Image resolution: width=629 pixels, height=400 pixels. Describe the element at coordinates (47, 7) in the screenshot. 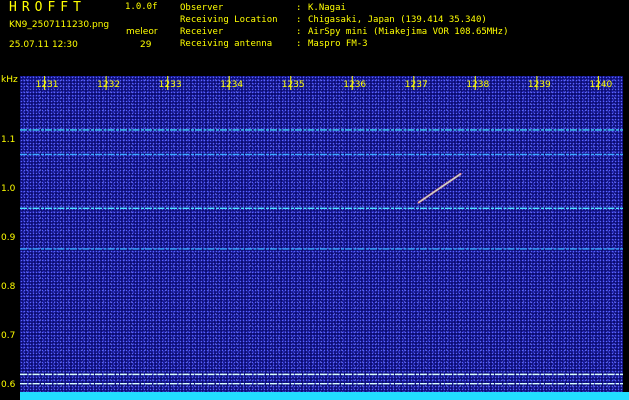

I see `app-title: HROFFT` at that location.